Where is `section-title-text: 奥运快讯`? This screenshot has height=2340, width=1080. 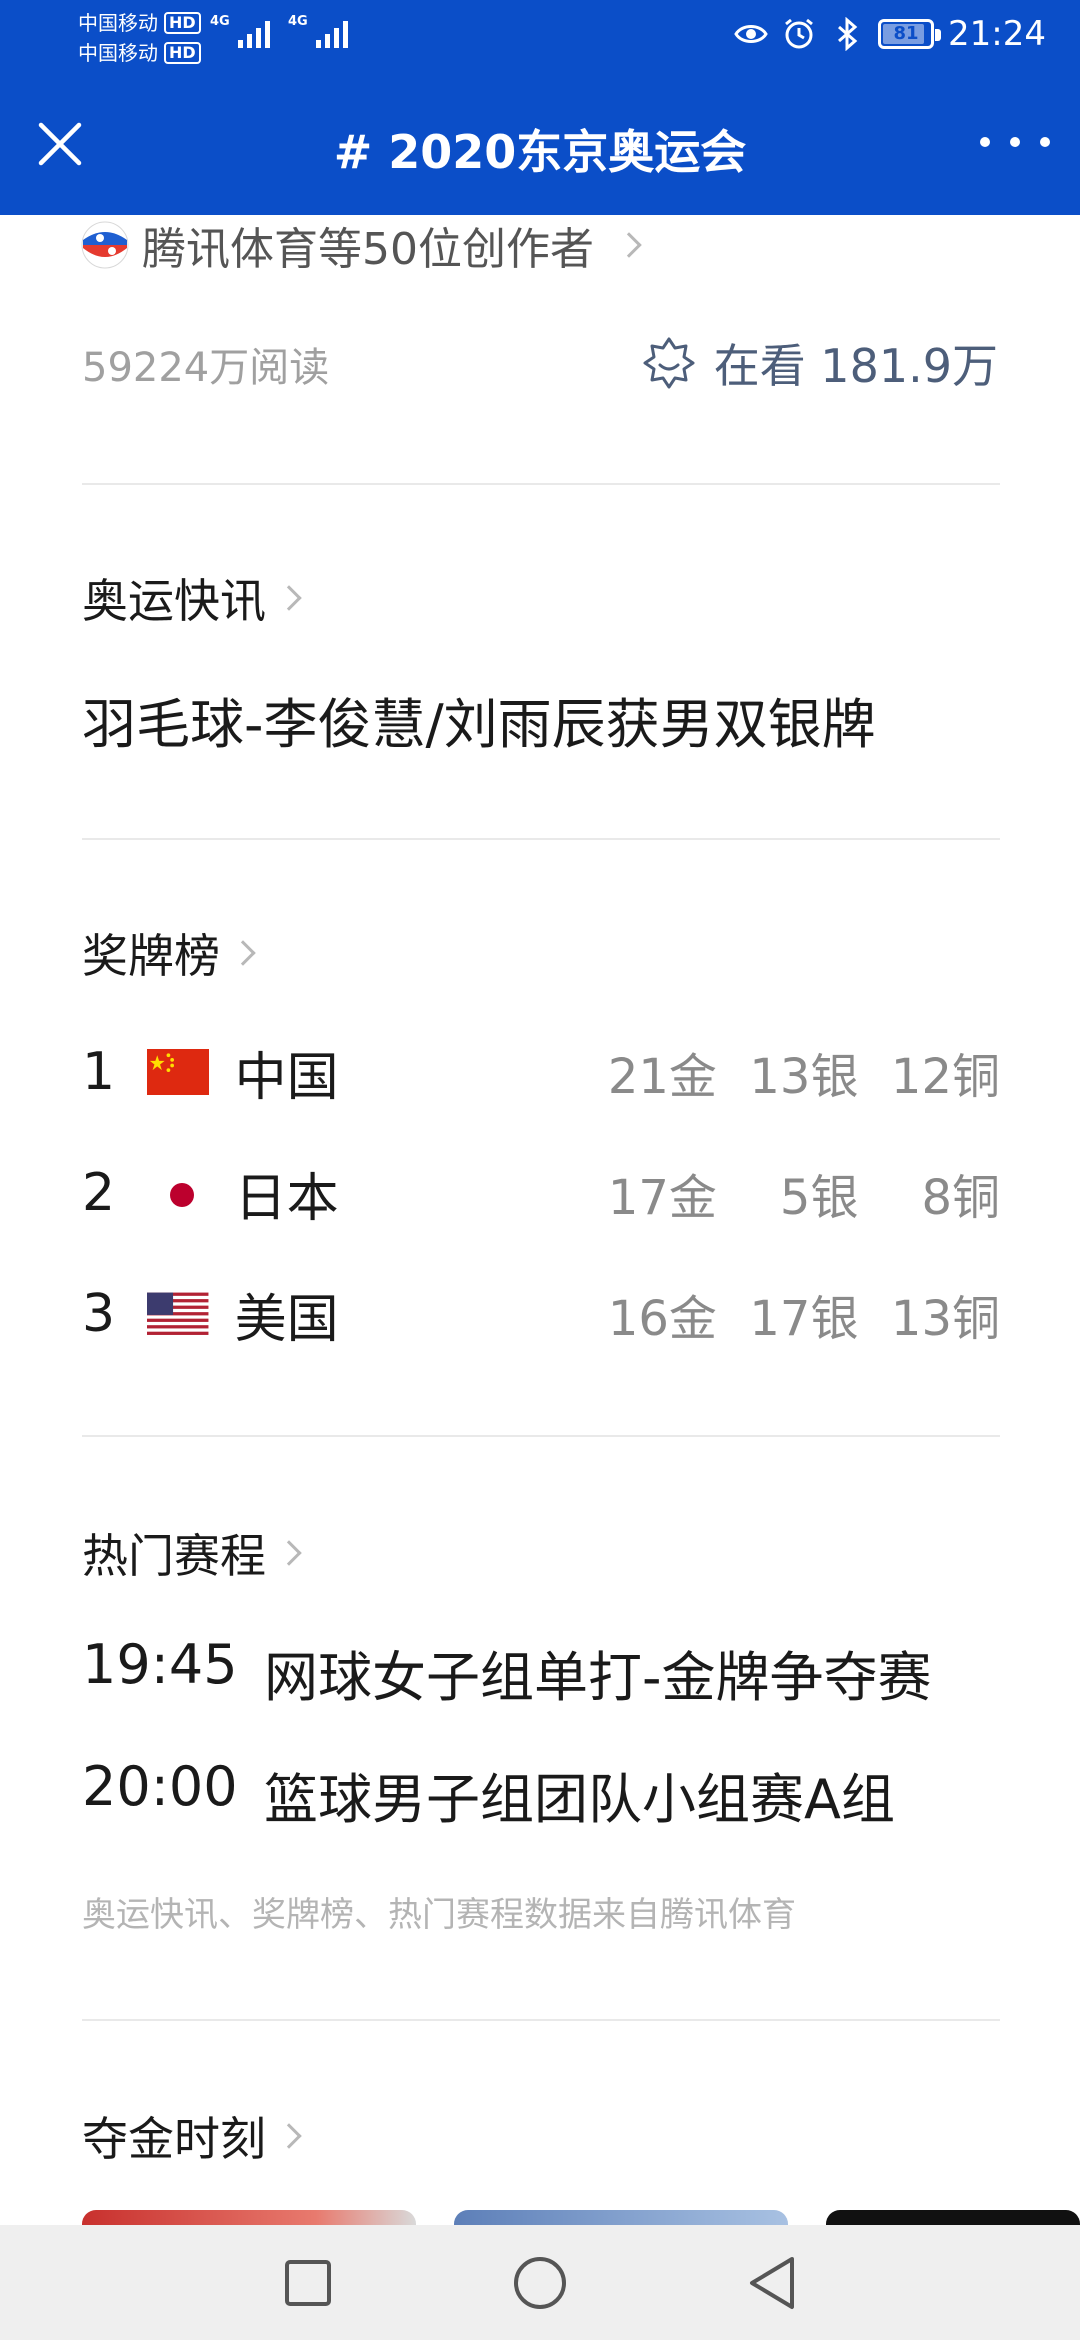
section-title-text: 奥运快讯 is located at coordinates (174, 601).